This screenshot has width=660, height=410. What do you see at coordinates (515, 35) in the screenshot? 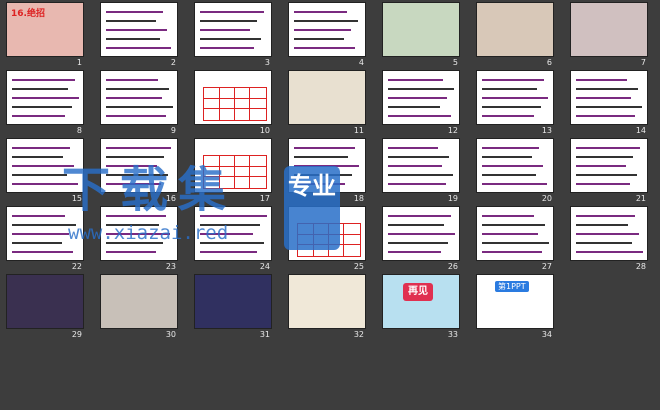
I see `slide-thumbnail: 6` at bounding box center [515, 35].